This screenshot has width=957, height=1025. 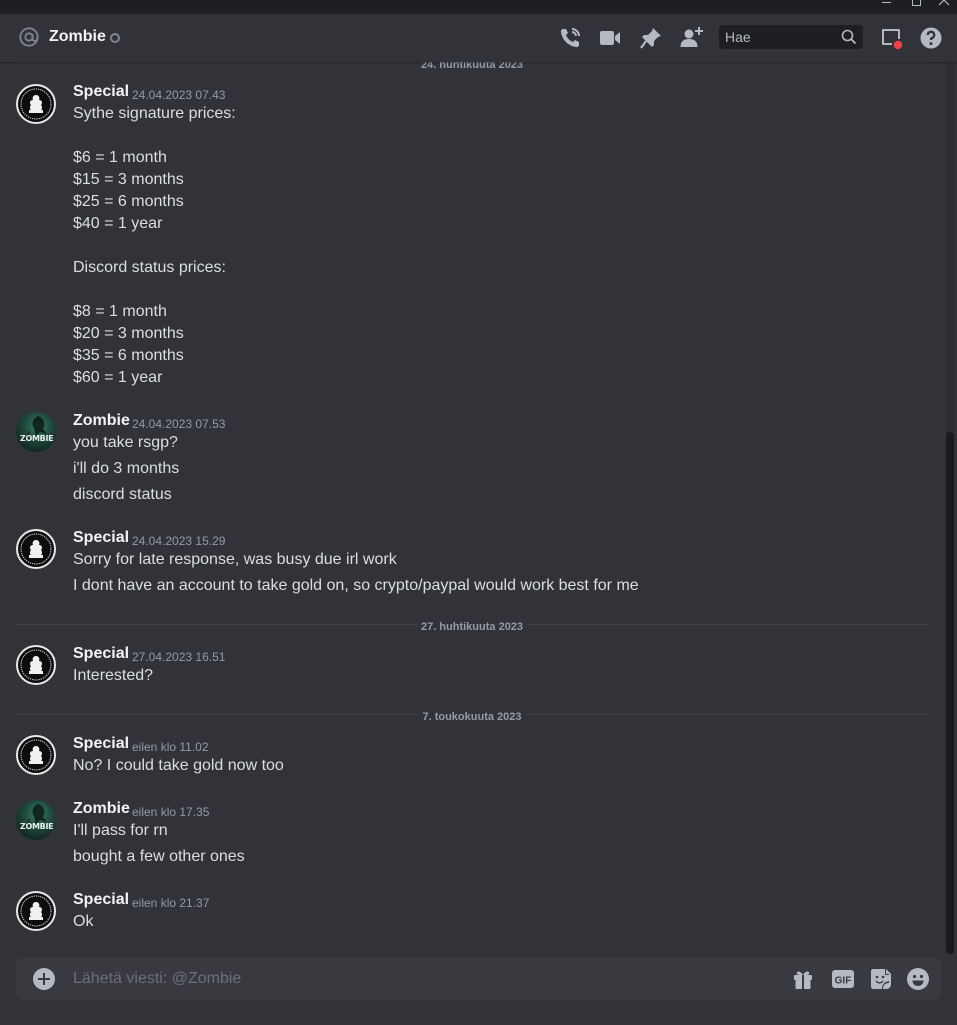 What do you see at coordinates (44, 979) in the screenshot?
I see `plus-icon` at bounding box center [44, 979].